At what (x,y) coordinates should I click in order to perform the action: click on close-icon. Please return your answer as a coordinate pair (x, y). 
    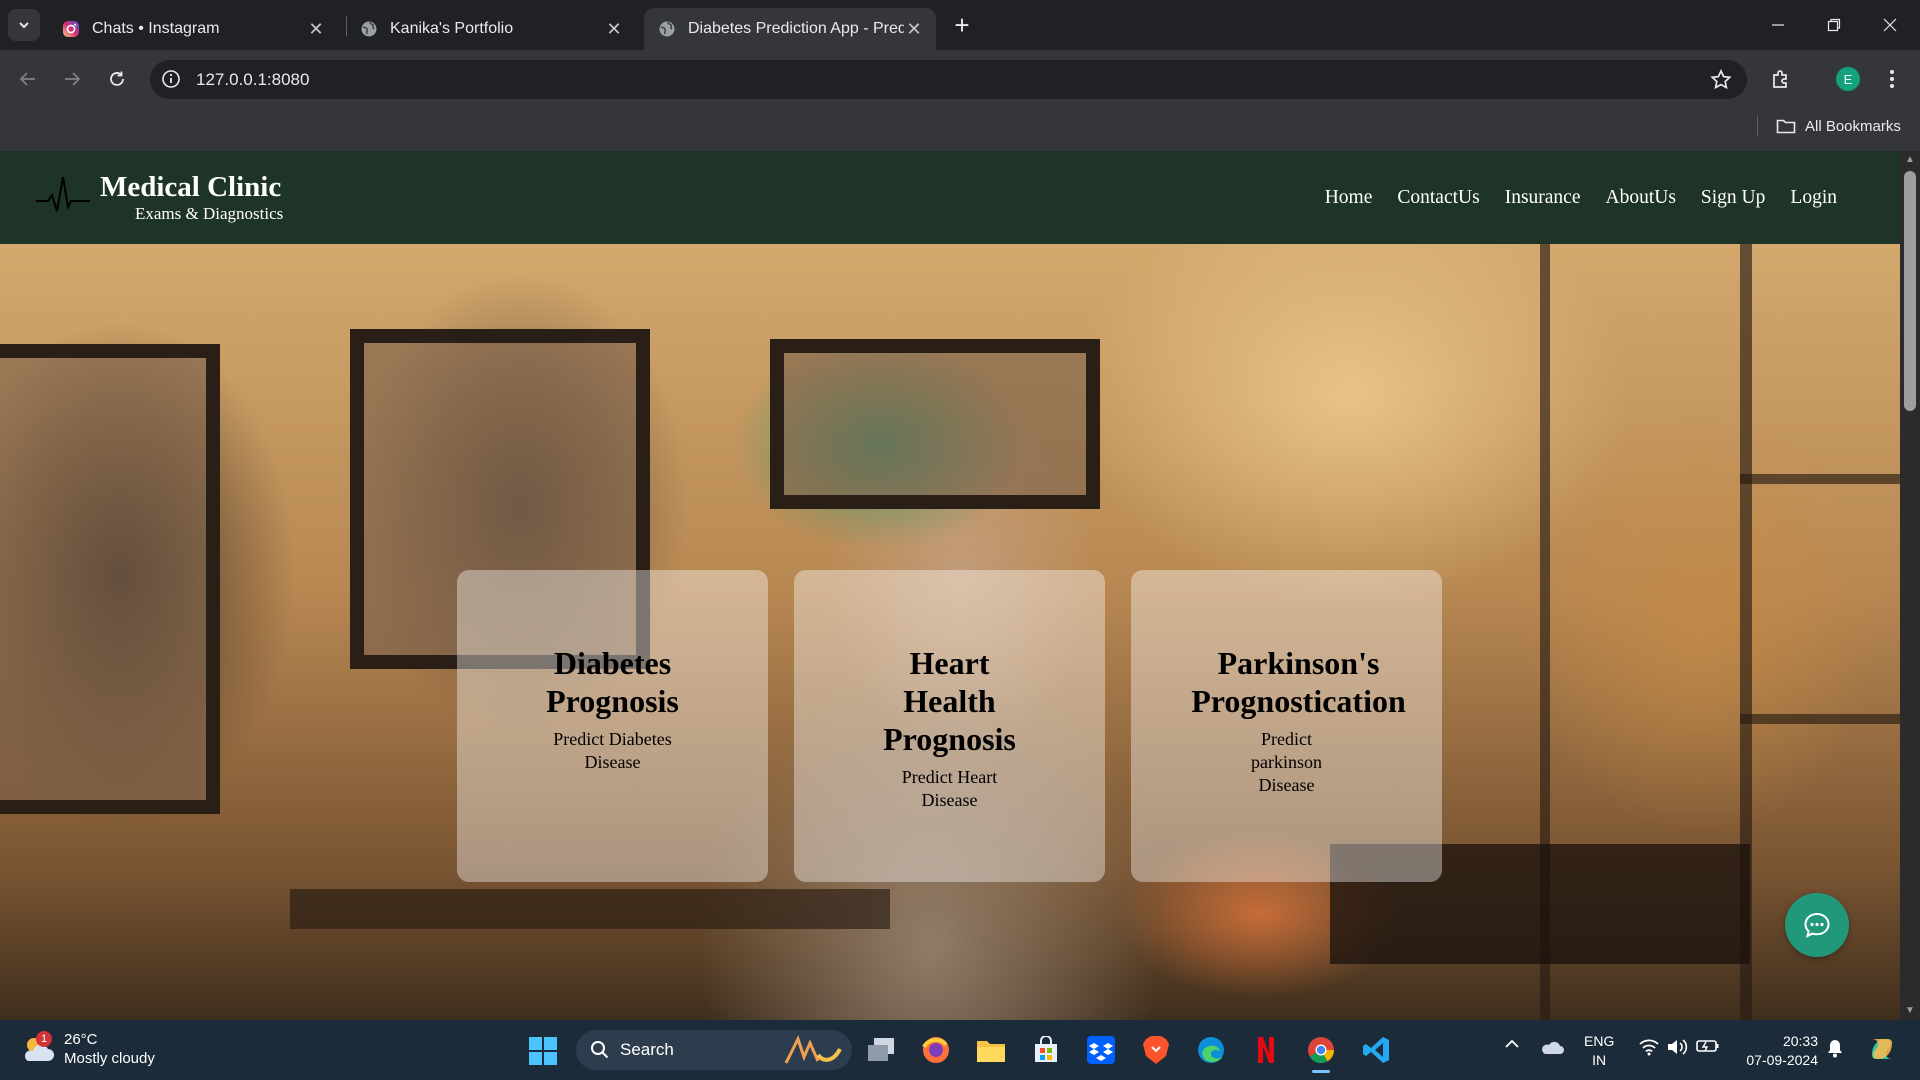
    Looking at the image, I should click on (1890, 25).